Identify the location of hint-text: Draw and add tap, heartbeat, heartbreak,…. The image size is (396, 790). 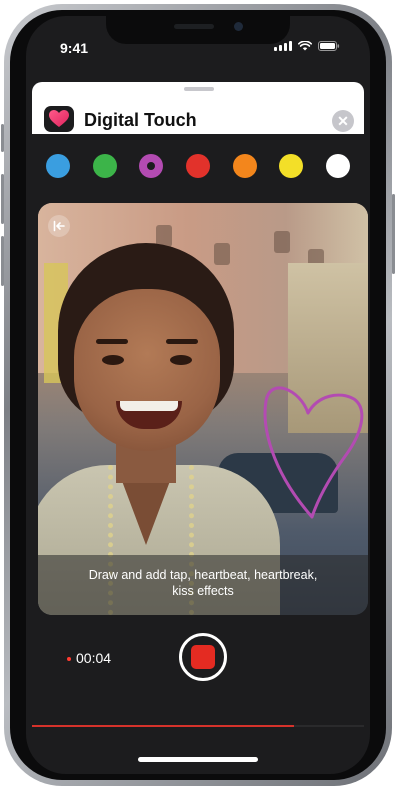
(203, 583).